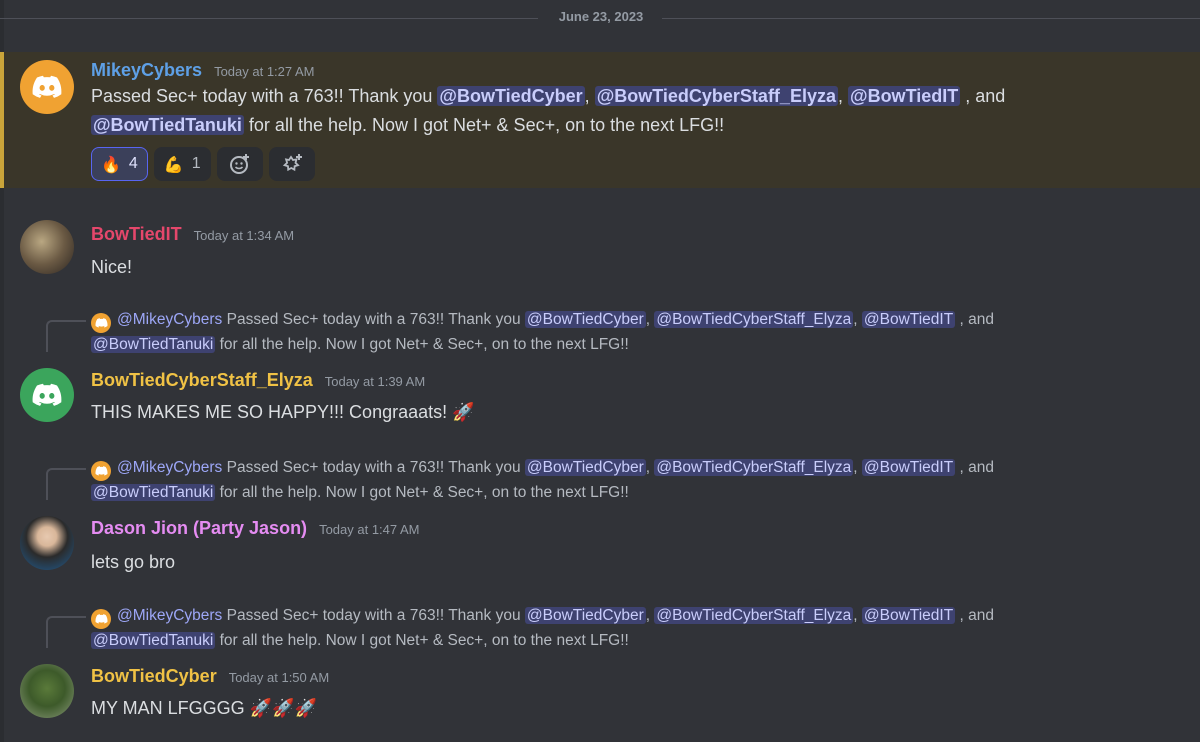 The height and width of the screenshot is (742, 1200). What do you see at coordinates (133, 163) in the screenshot?
I see `reaction-count: 4` at bounding box center [133, 163].